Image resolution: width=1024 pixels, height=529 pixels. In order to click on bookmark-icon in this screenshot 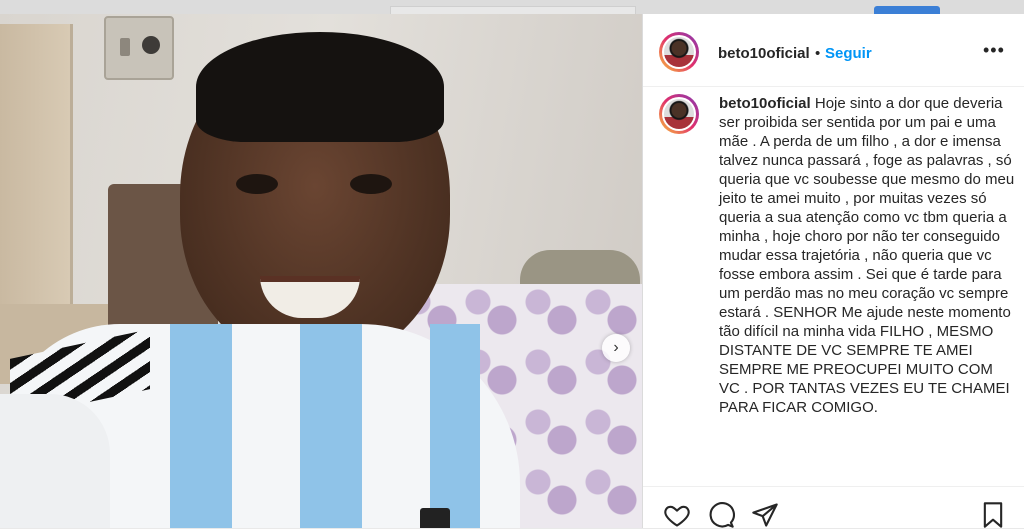, I will do `click(993, 515)`.